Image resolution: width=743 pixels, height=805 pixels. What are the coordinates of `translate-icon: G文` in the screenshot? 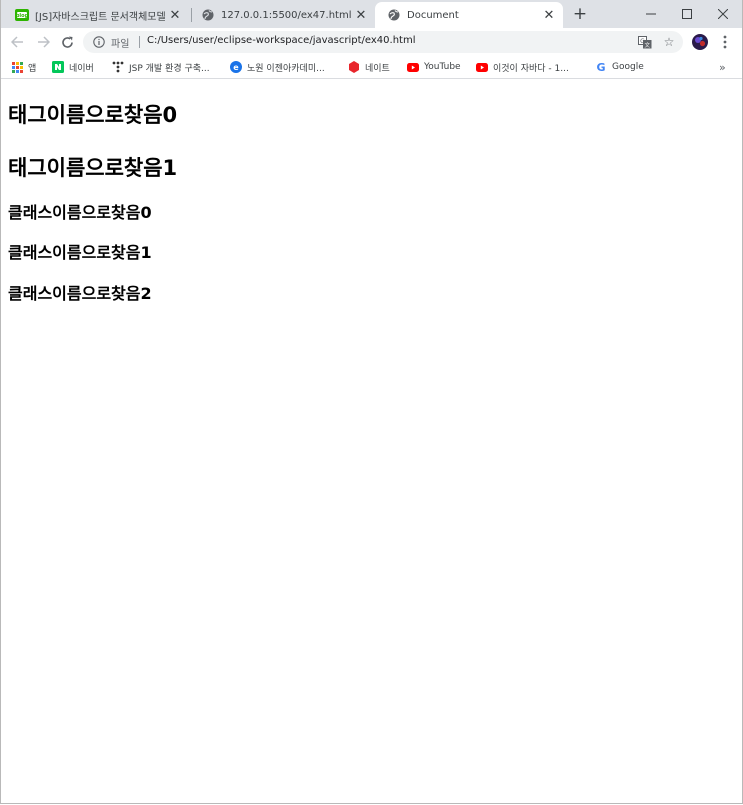 It's located at (645, 42).